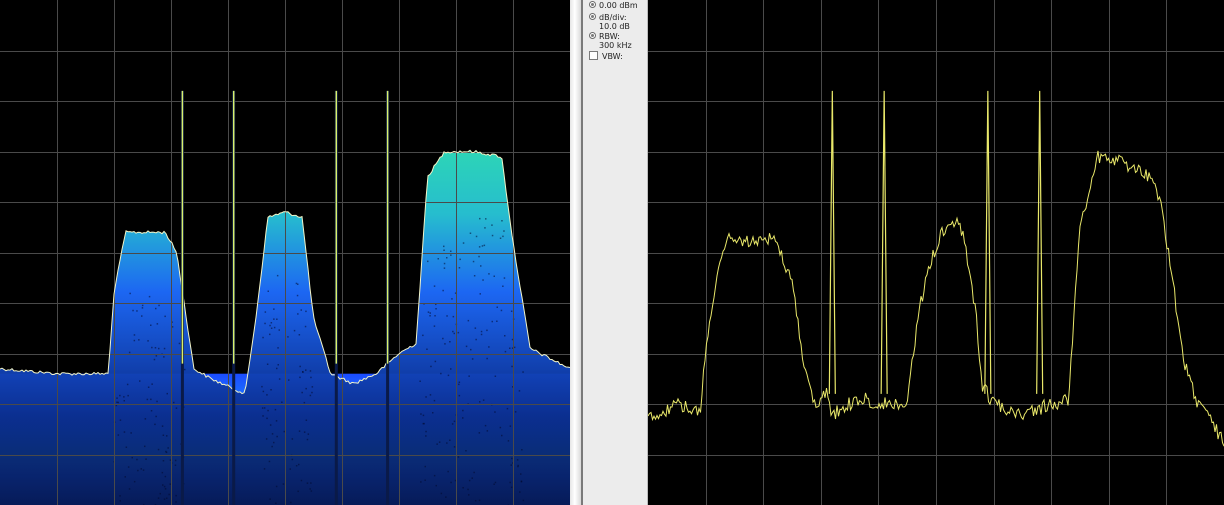 Image resolution: width=1224 pixels, height=505 pixels. I want to click on rbw-value: 300 kHz, so click(615, 45).